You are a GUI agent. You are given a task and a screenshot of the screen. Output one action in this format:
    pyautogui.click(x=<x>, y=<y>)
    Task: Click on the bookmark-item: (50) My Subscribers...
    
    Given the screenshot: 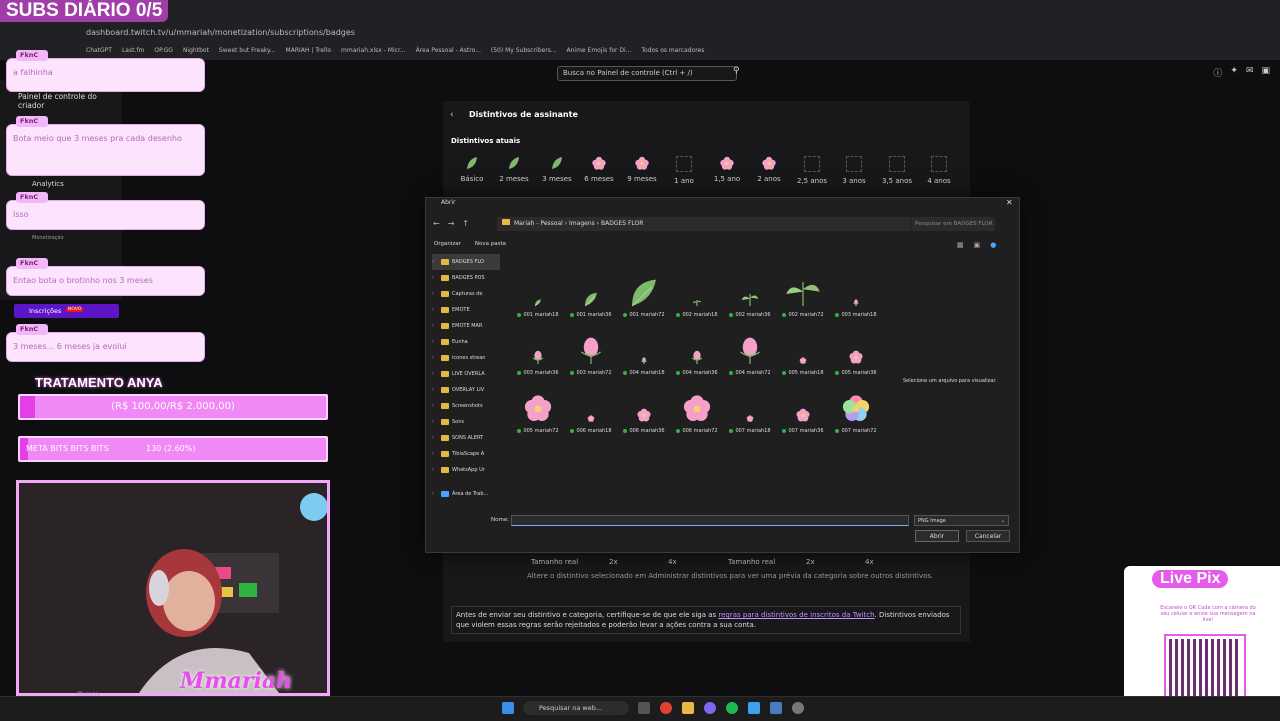 What is the action you would take?
    pyautogui.click(x=524, y=50)
    